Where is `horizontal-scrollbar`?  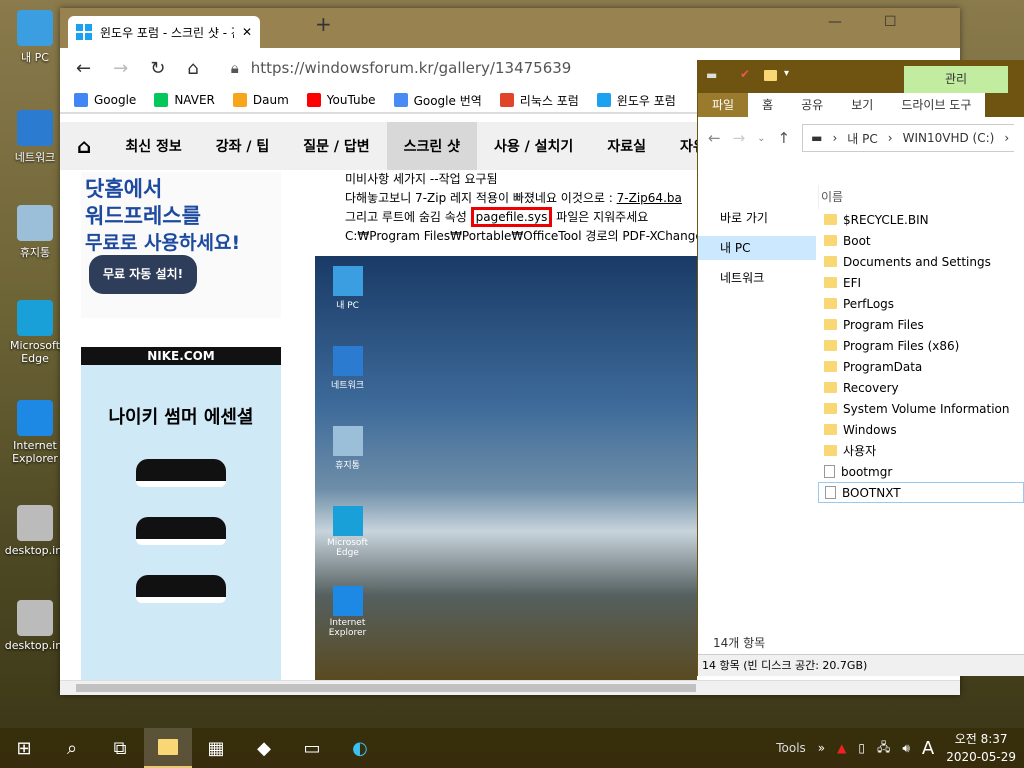 horizontal-scrollbar is located at coordinates (510, 687).